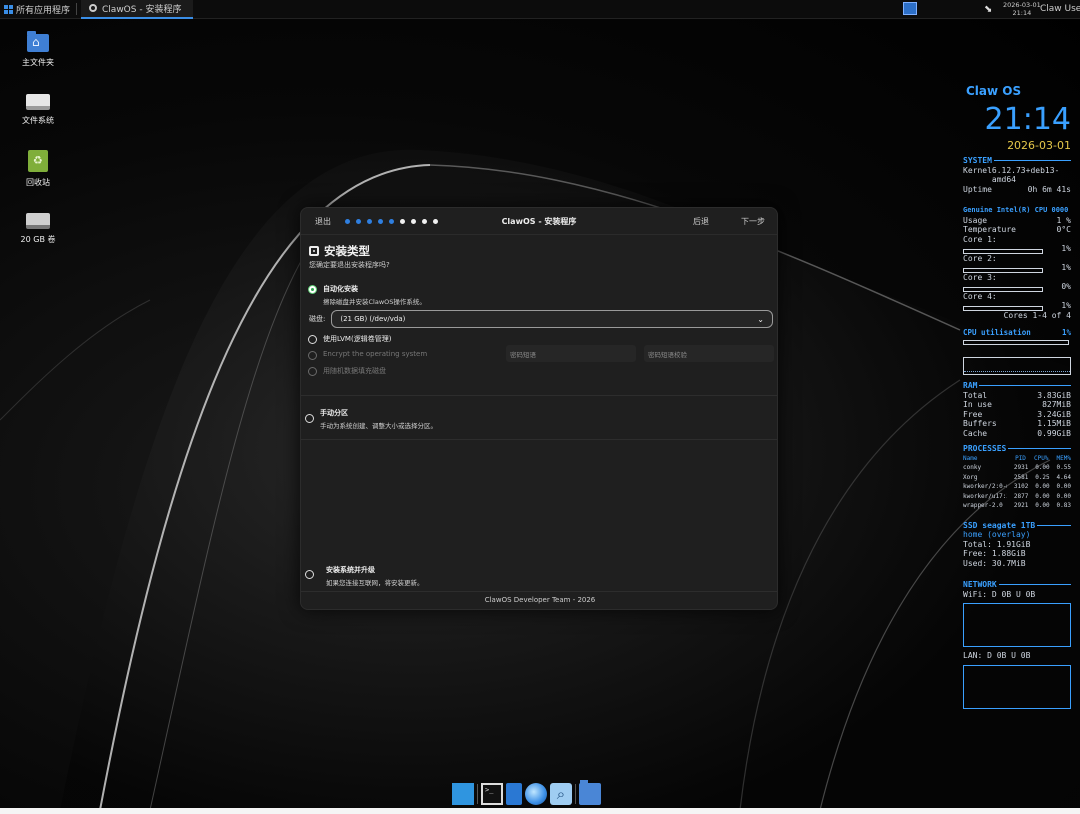 The height and width of the screenshot is (814, 1080). I want to click on conky-ssd-used: Used: 30.7MiB, so click(994, 563).